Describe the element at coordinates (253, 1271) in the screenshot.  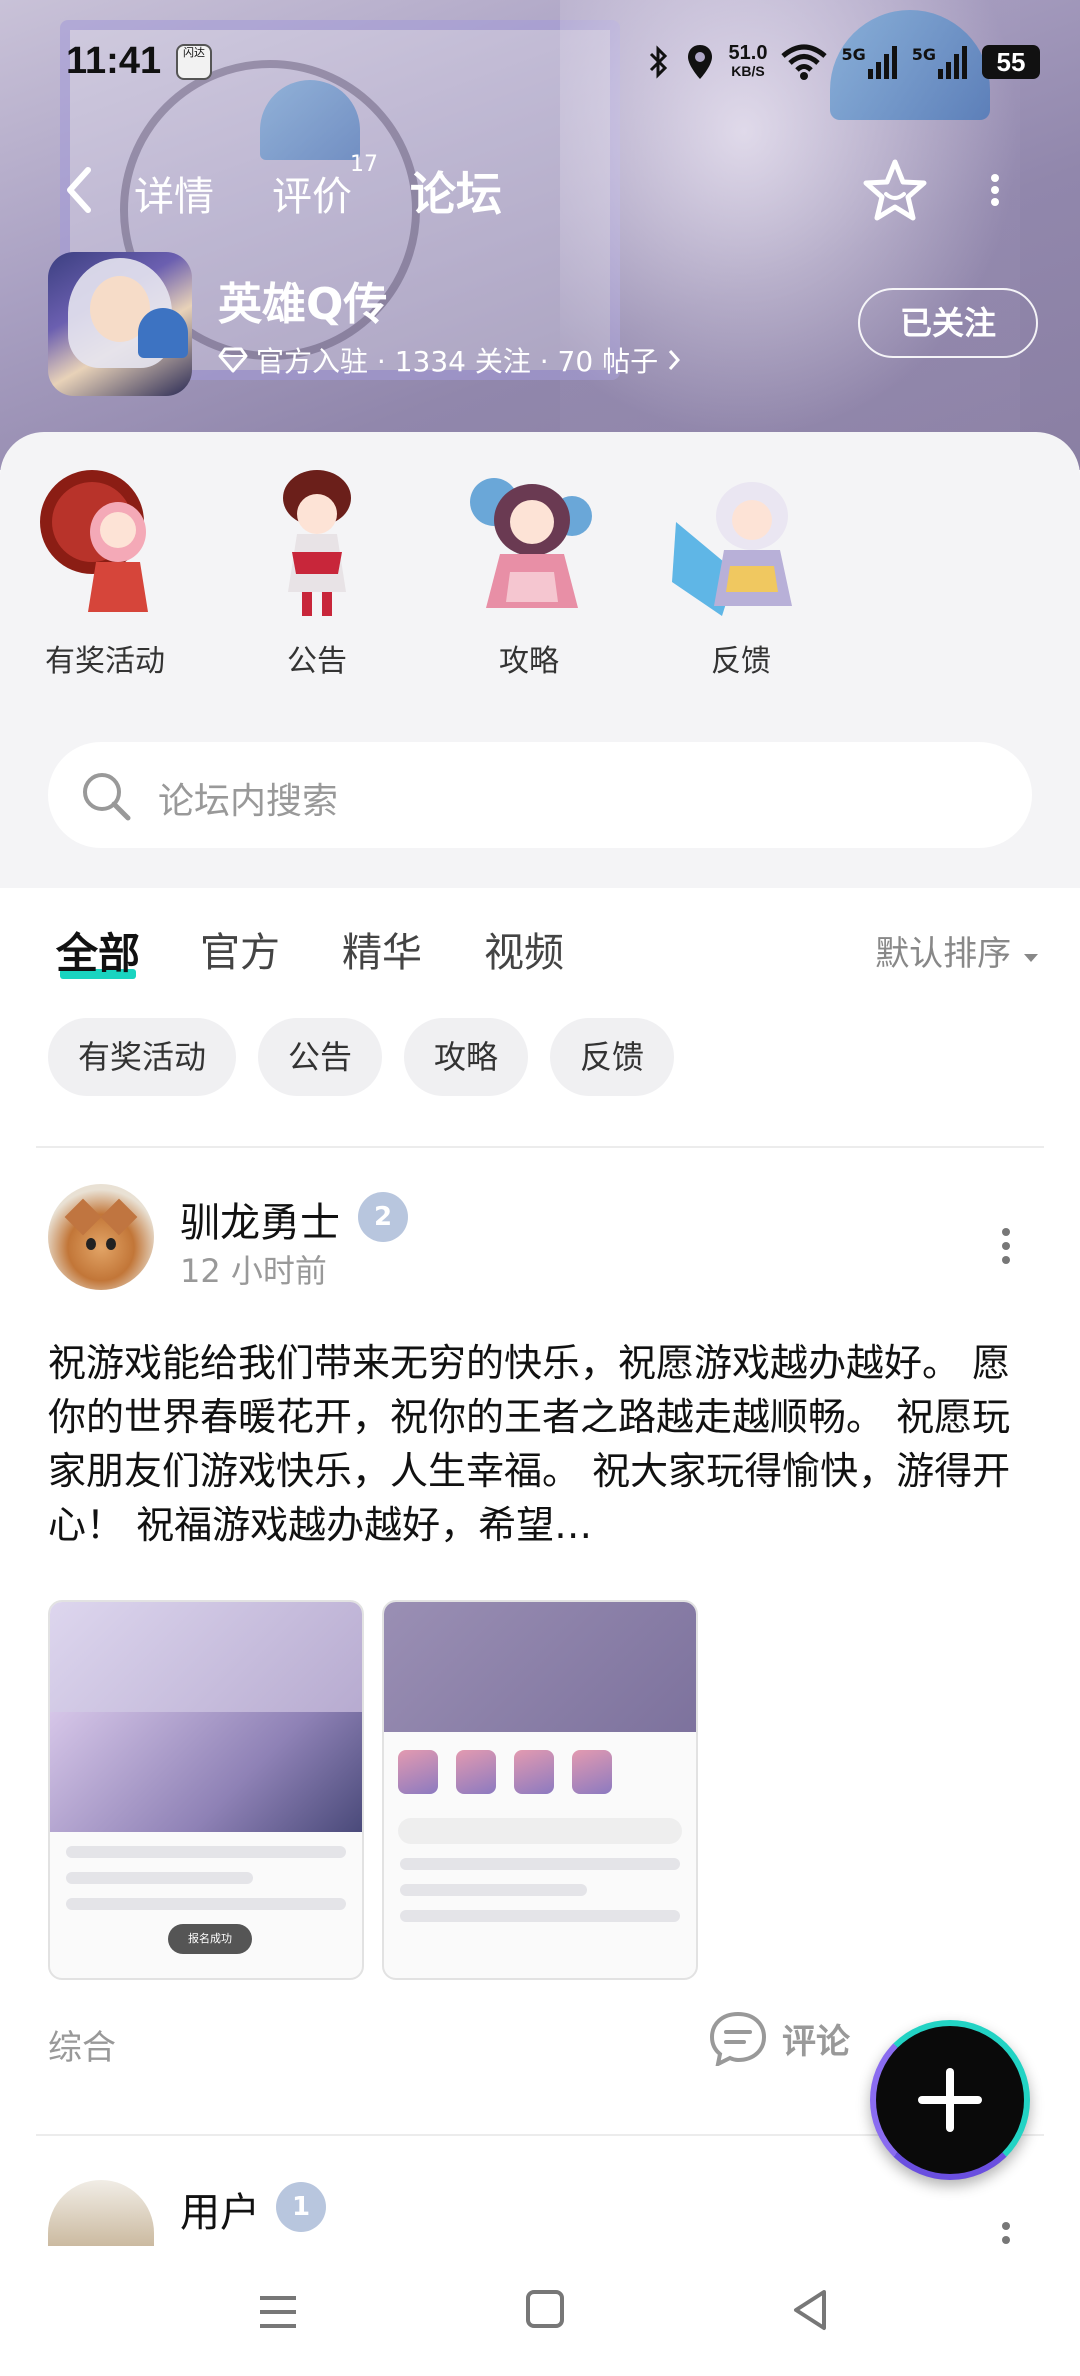
I see `post-time: 12 小时前` at that location.